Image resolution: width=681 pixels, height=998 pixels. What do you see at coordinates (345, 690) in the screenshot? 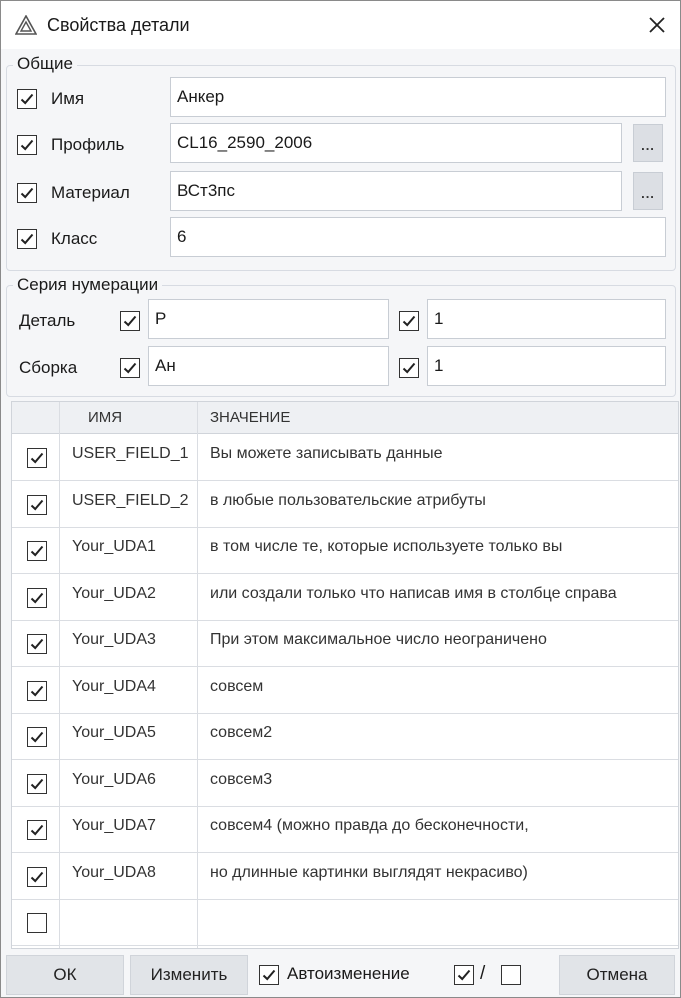
I see `table-row: Your_UDA4 совсем` at bounding box center [345, 690].